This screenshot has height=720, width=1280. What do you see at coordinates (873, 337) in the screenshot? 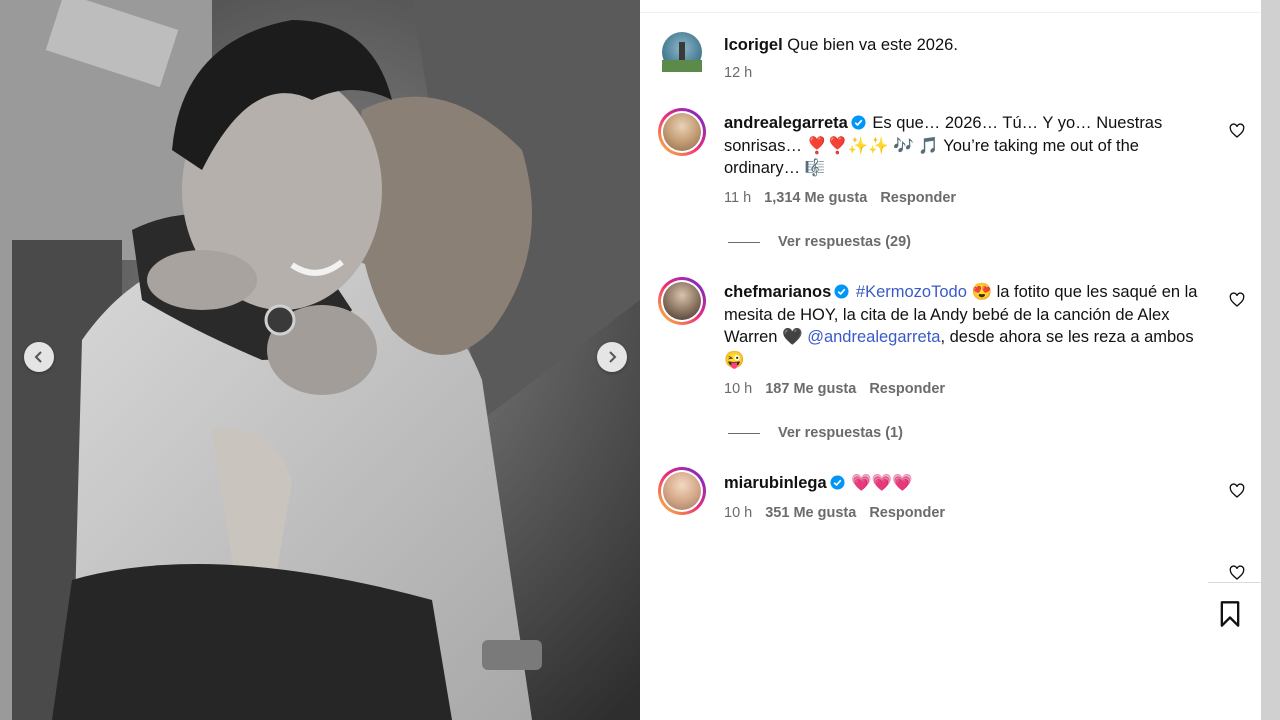
I see `mention-link: @andrealegarreta` at bounding box center [873, 337].